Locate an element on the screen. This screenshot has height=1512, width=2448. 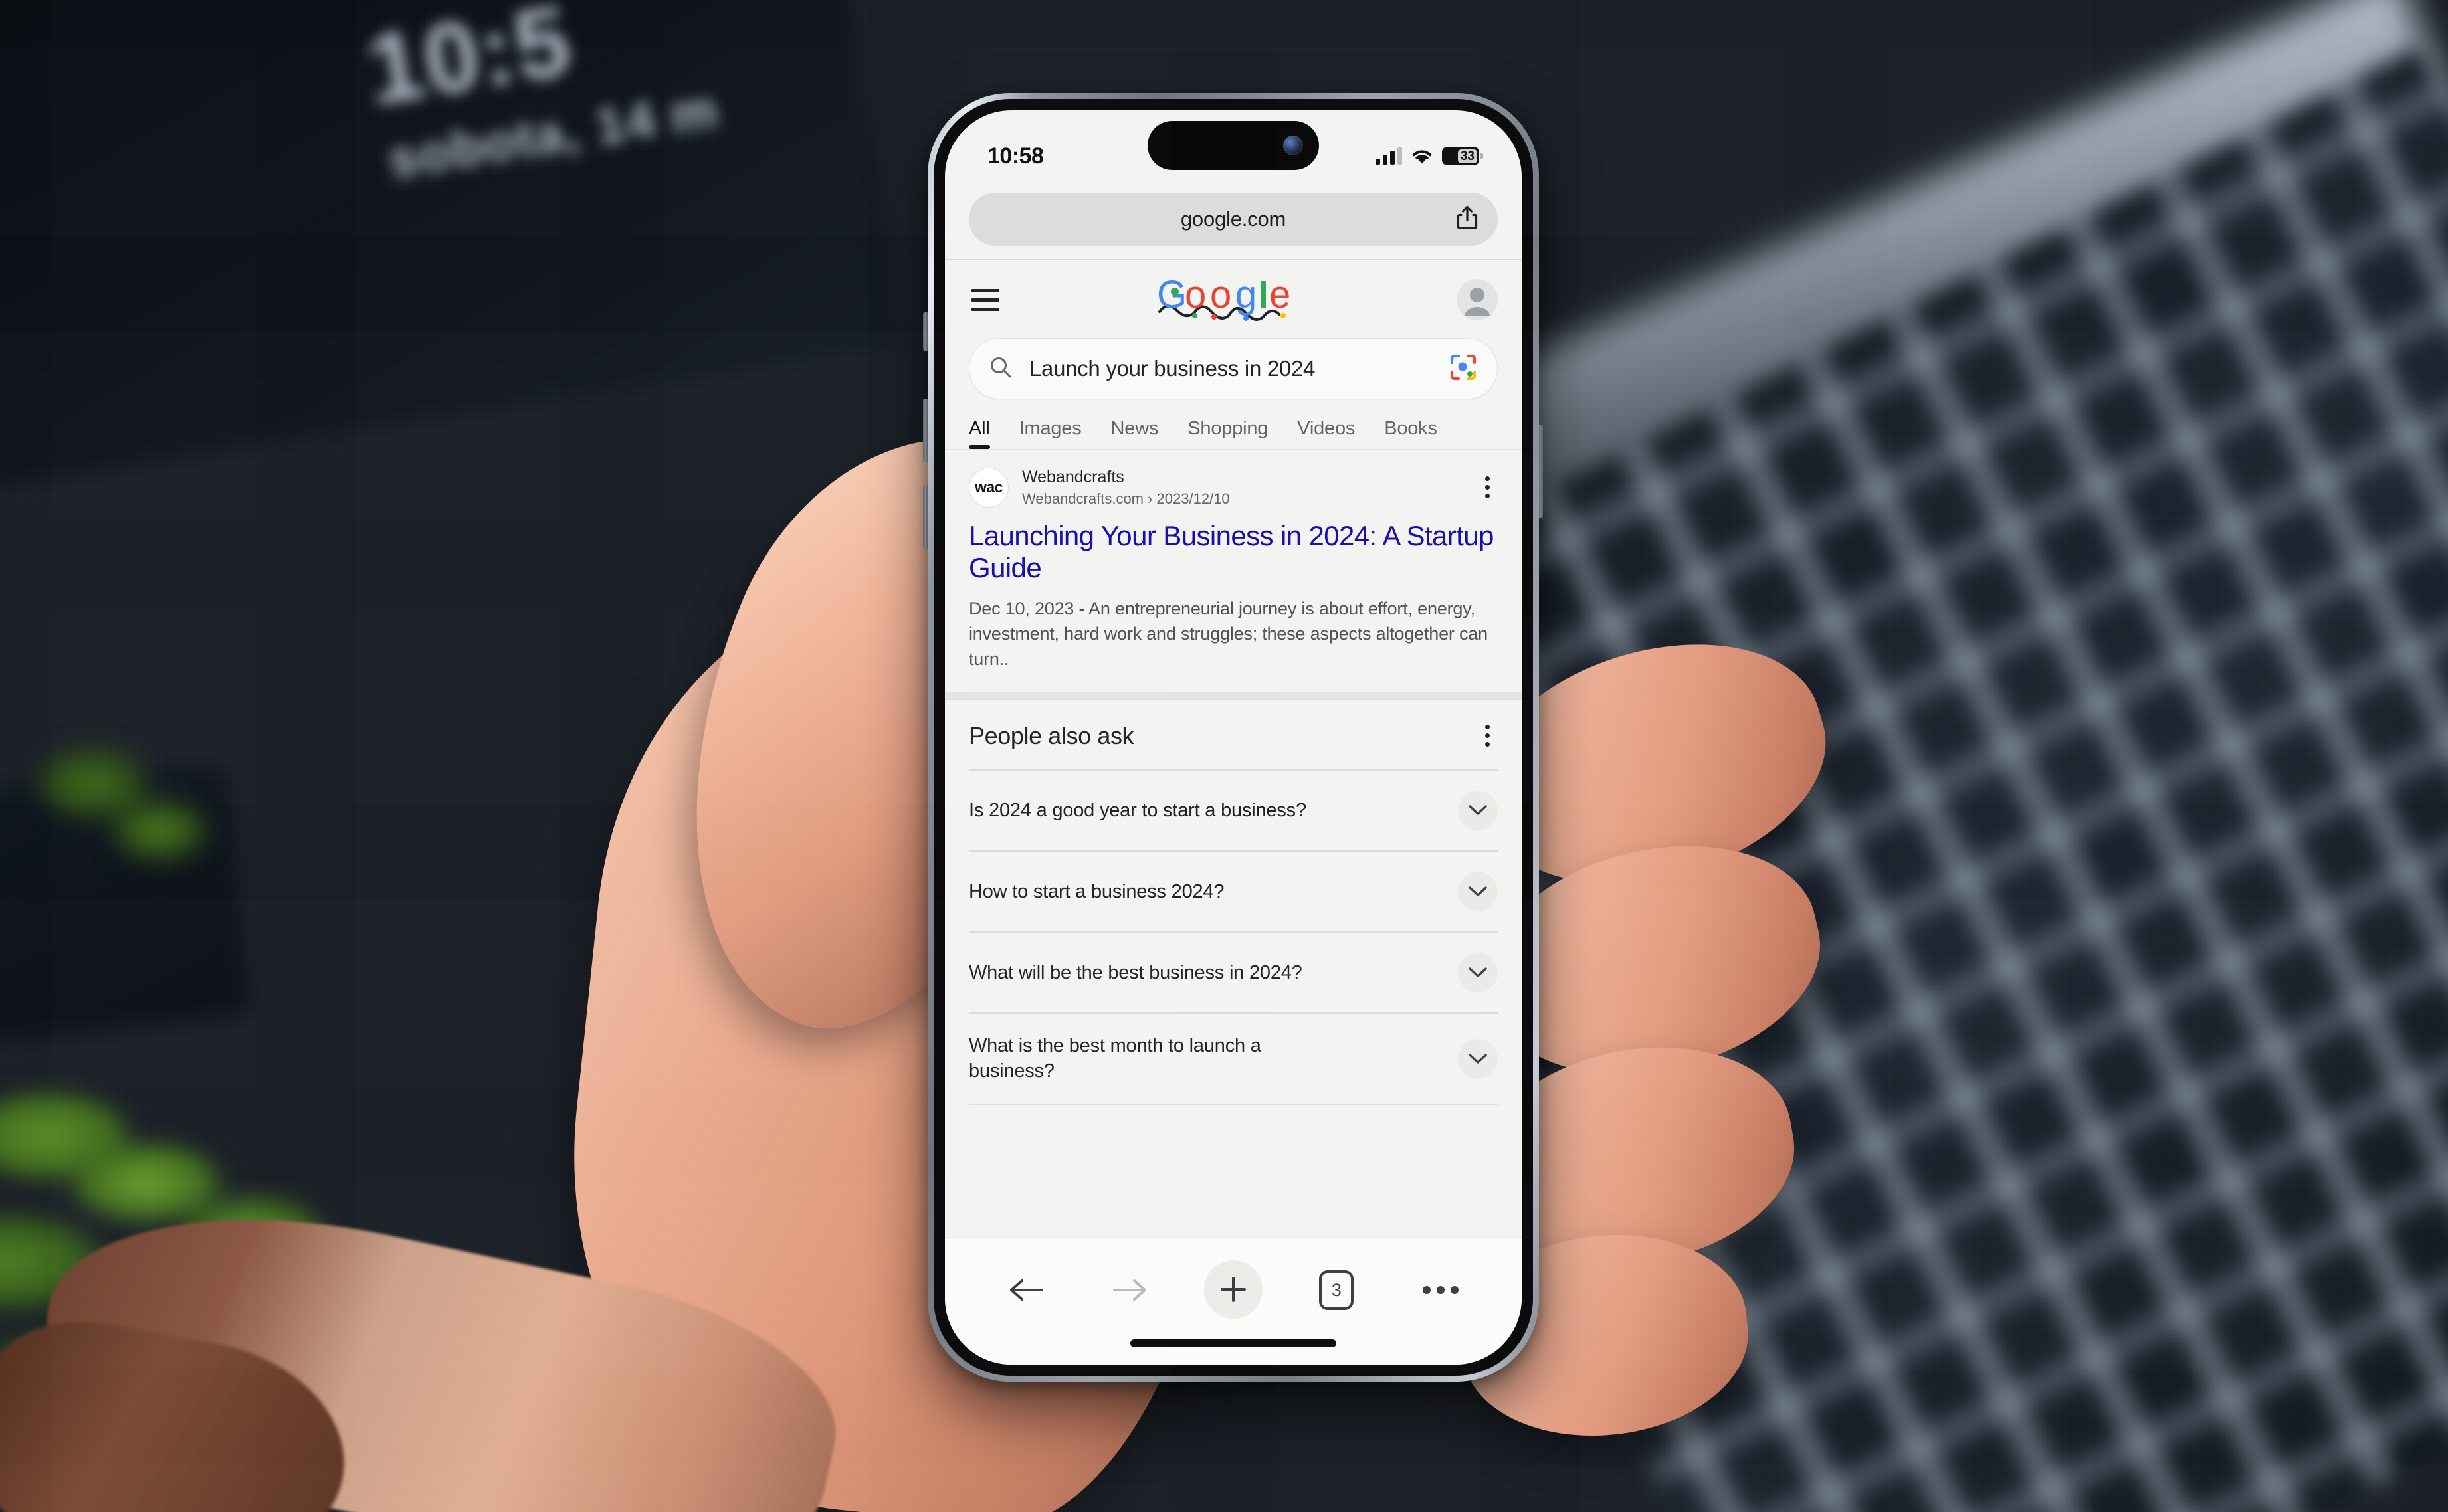
svg-text: G is located at coordinates (1172, 295).